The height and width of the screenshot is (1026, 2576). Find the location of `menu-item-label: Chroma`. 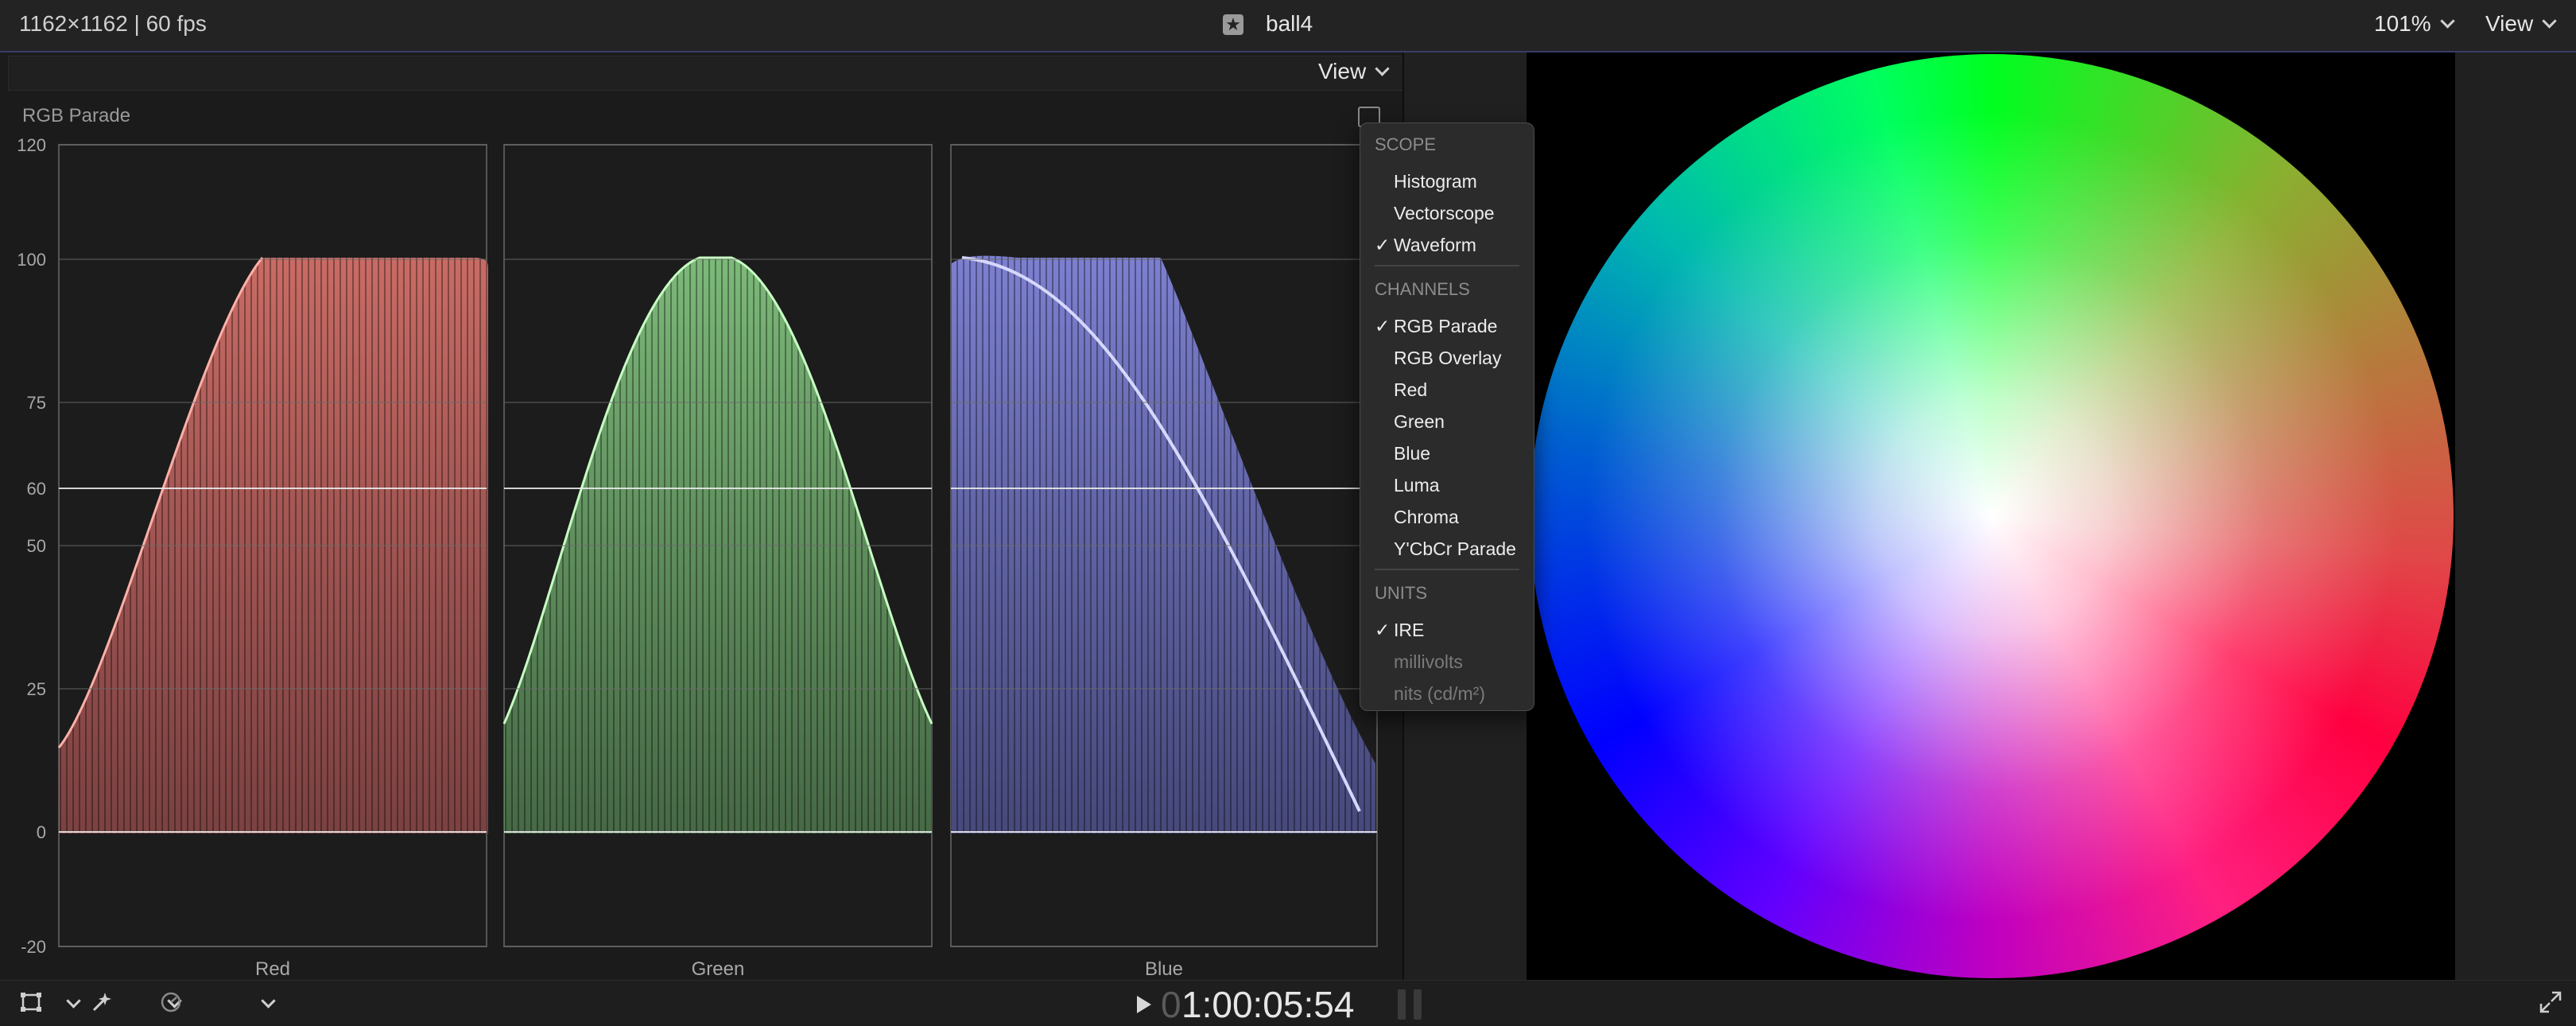

menu-item-label: Chroma is located at coordinates (1426, 517).